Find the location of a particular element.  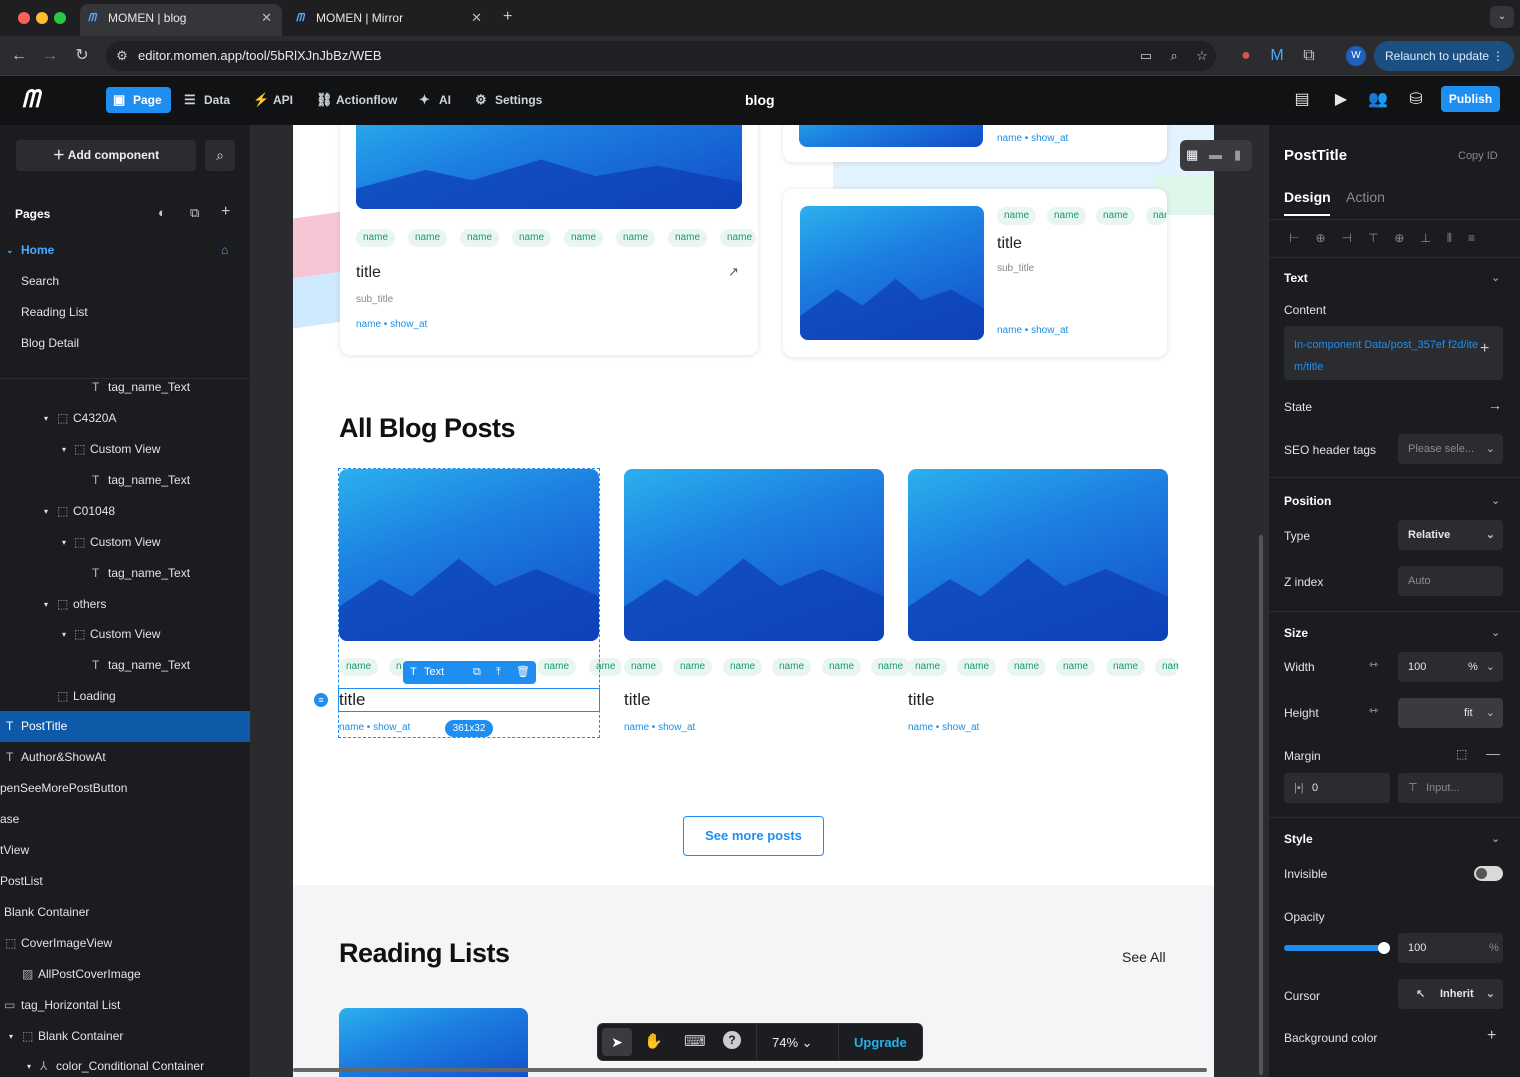

tree-item-selected: T PostTitle is located at coordinates (125, 726).